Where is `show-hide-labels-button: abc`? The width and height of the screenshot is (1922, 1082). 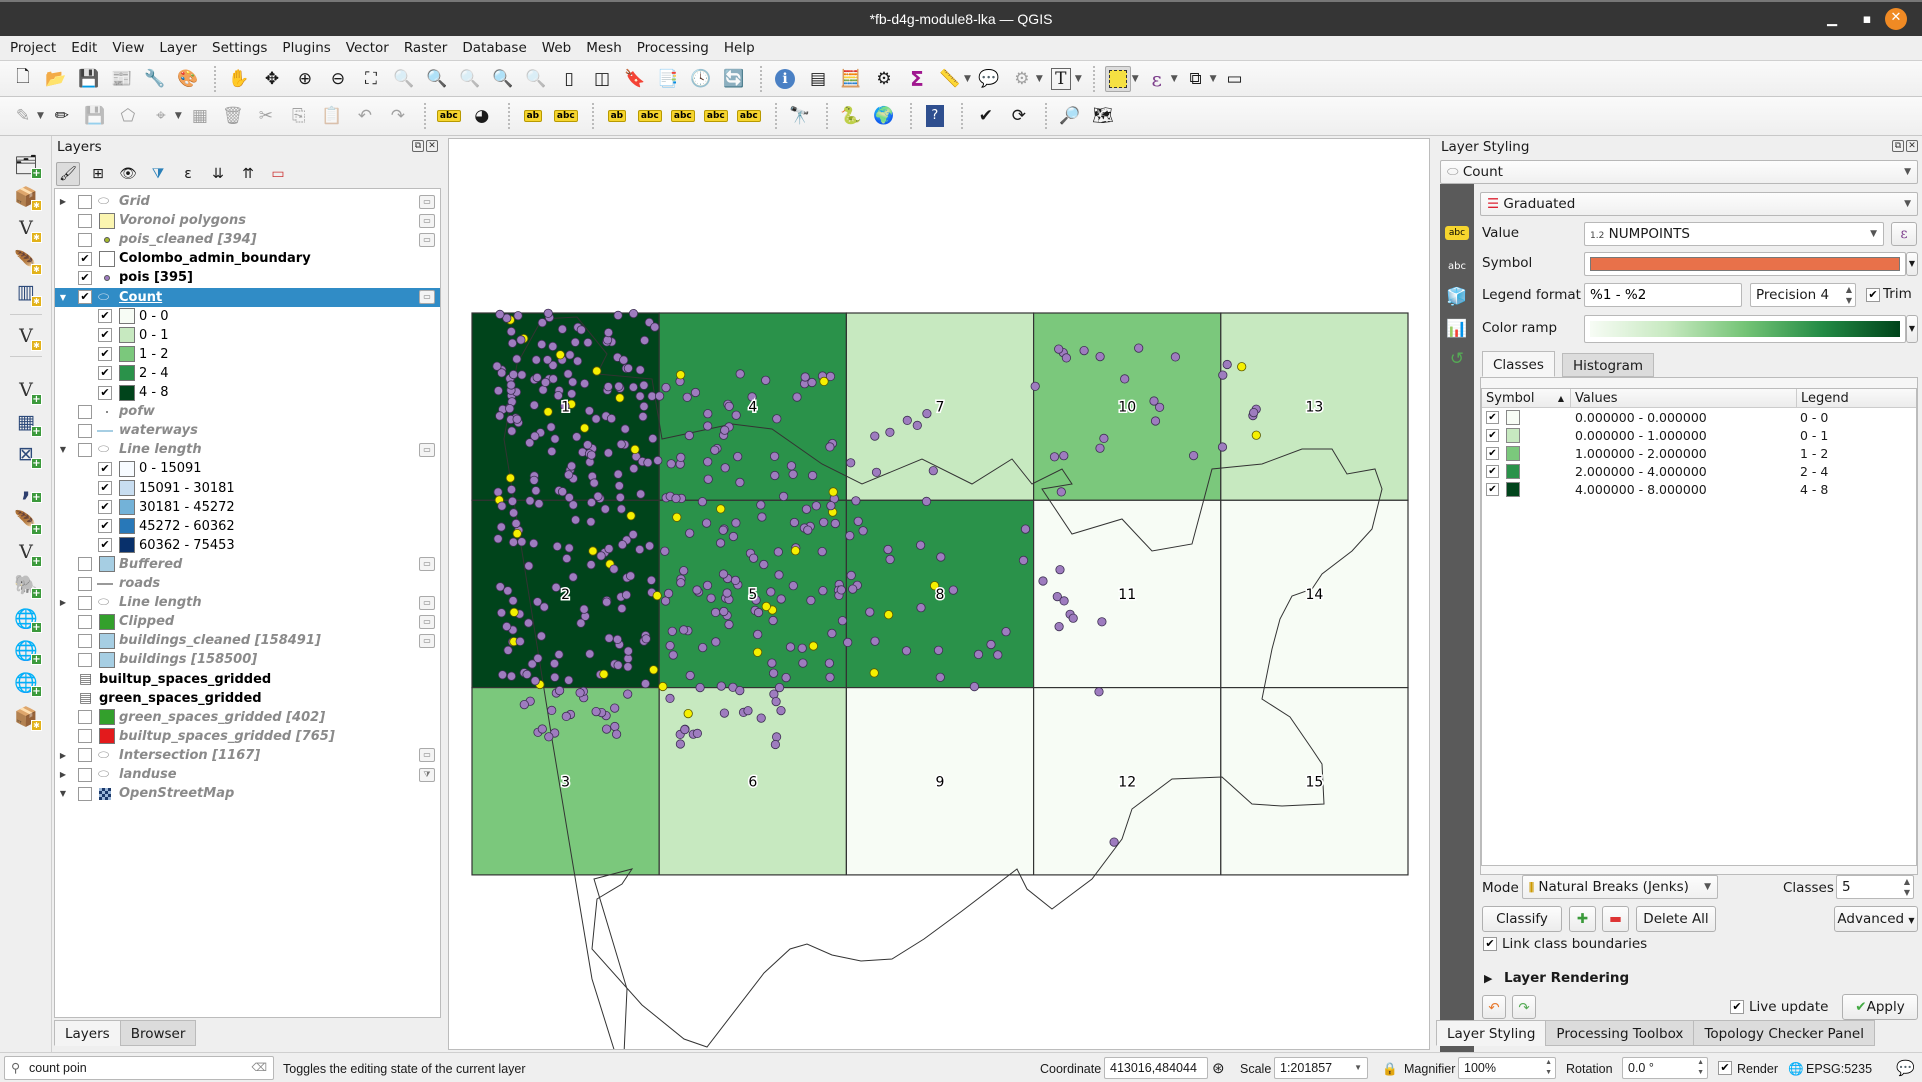 show-hide-labels-button: abc is located at coordinates (650, 116).